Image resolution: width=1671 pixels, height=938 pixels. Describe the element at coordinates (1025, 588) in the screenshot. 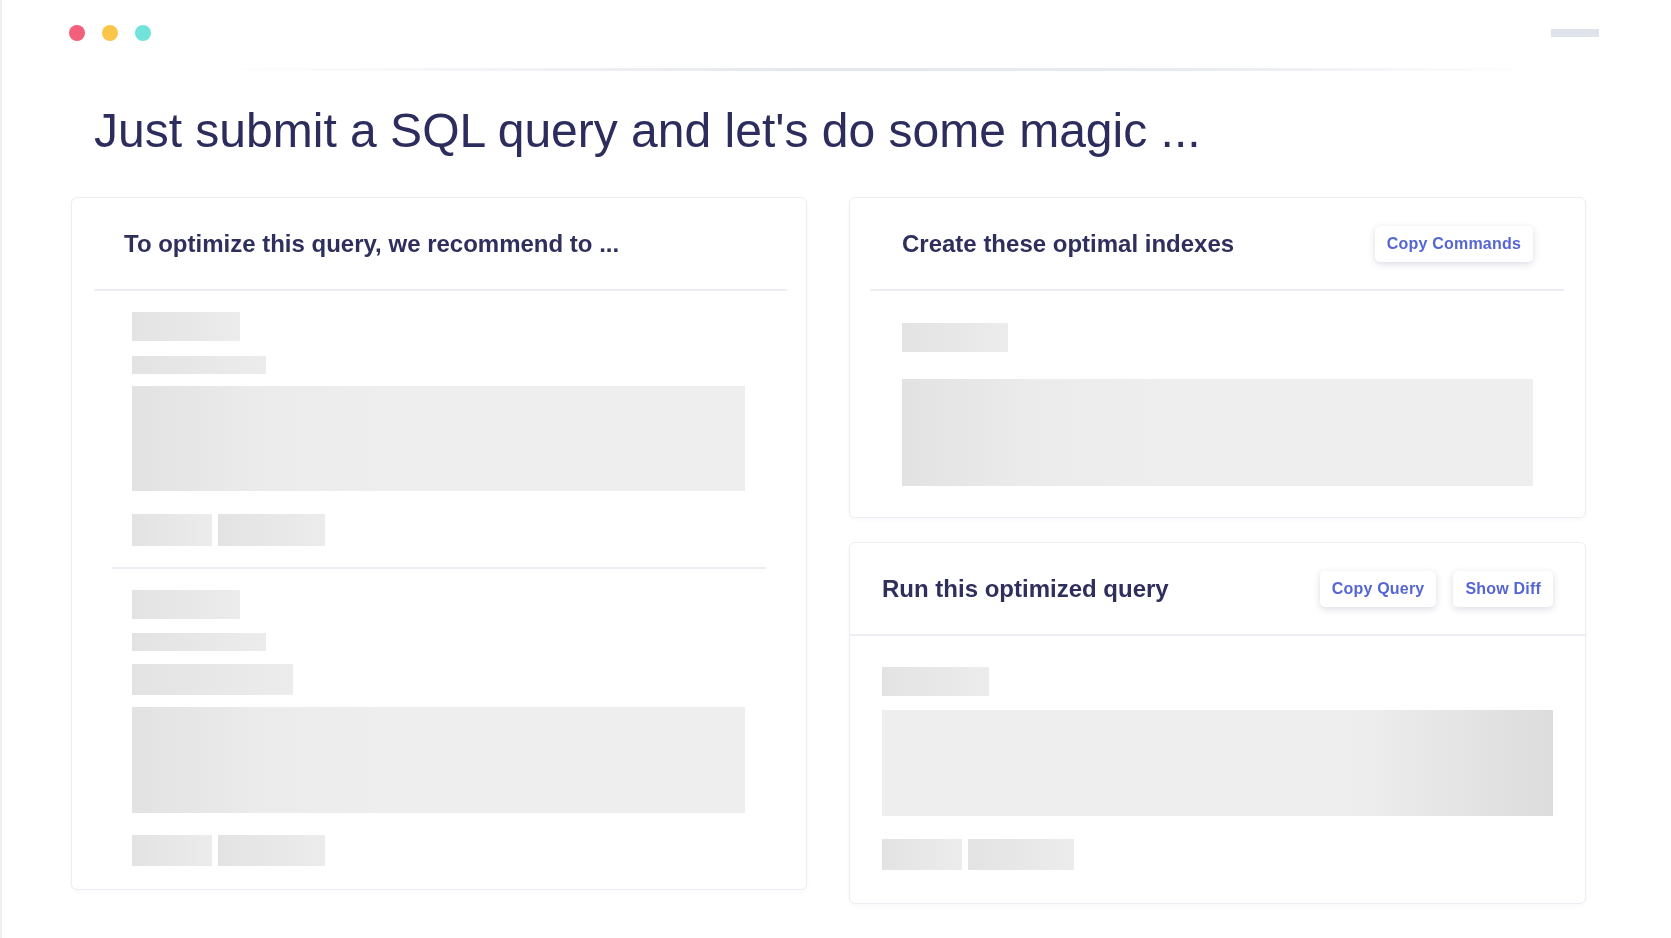

I see `panel-title: Run this optimized query` at that location.